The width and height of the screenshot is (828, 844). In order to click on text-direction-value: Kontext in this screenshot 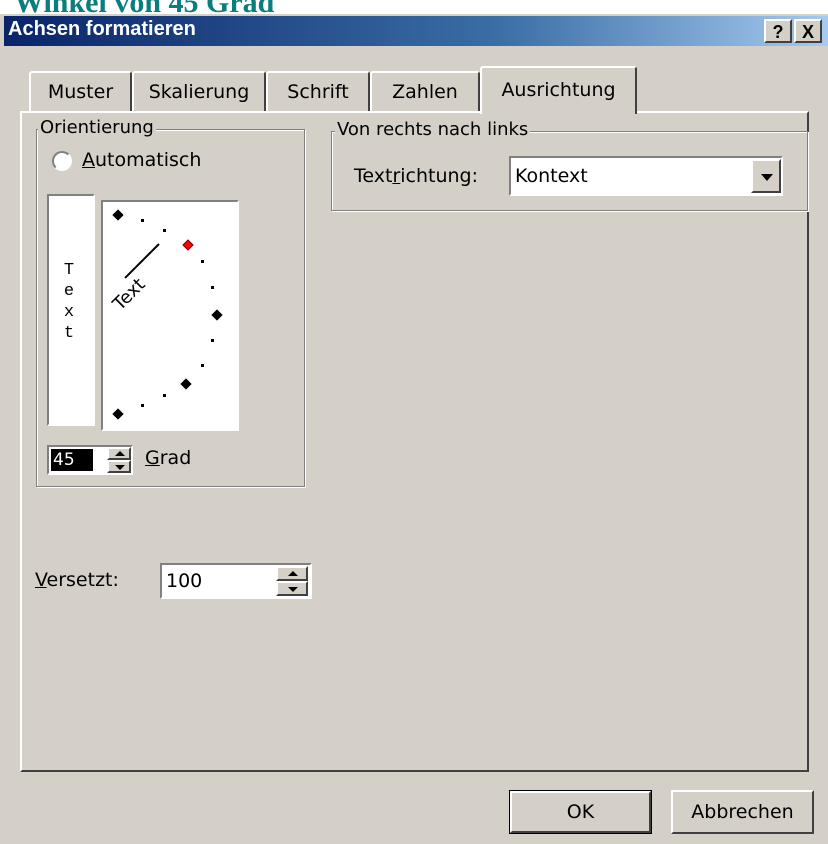, I will do `click(551, 176)`.